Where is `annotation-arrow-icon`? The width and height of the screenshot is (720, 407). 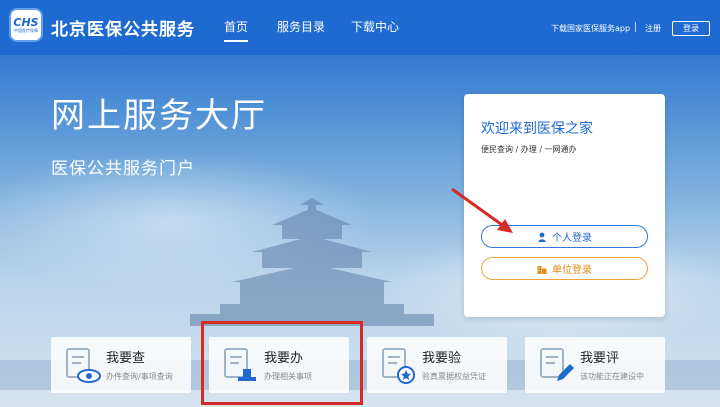 annotation-arrow-icon is located at coordinates (482, 210).